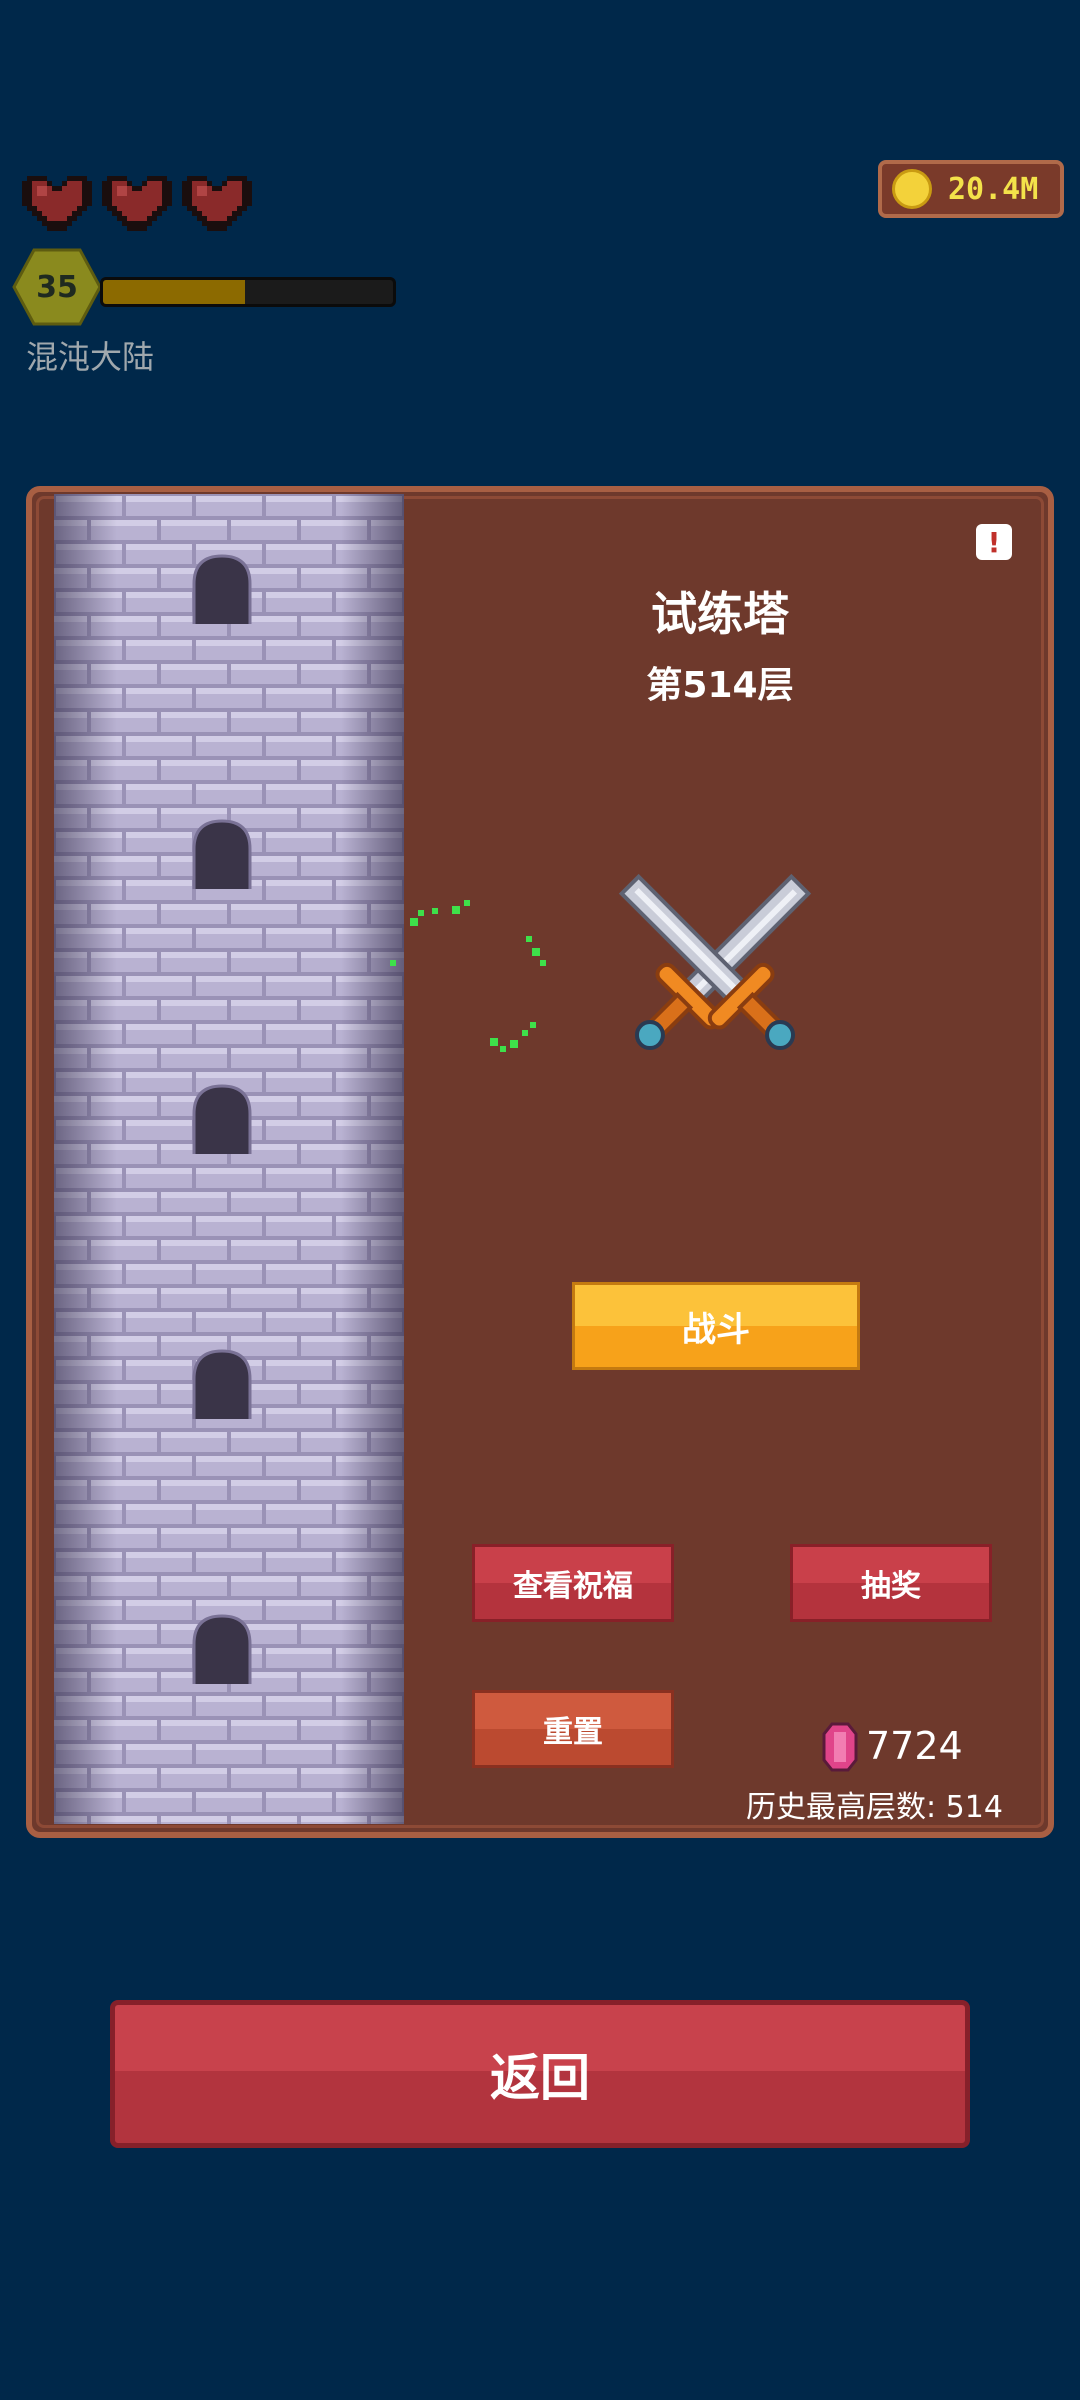 The height and width of the screenshot is (2400, 1080). Describe the element at coordinates (573, 1583) in the screenshot. I see `view-blessings-button: 查看祝福` at that location.